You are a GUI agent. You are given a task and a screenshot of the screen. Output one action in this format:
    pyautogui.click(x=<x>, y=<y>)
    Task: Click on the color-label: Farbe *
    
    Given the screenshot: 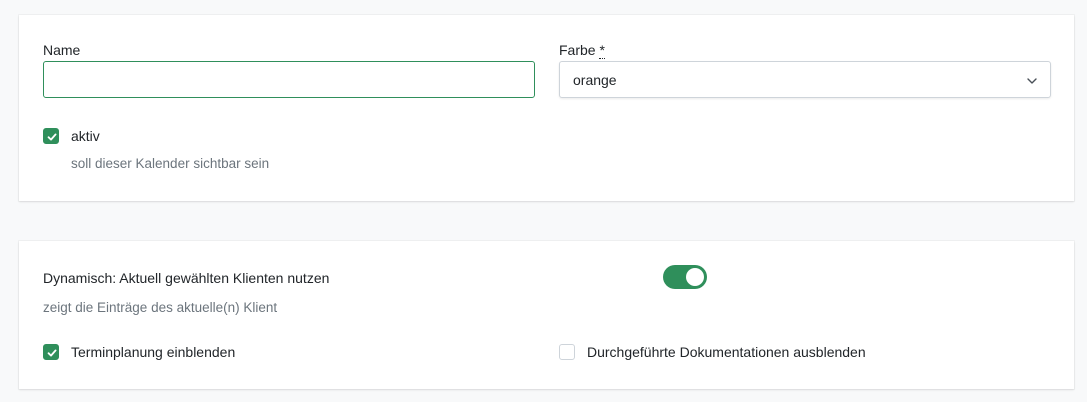 What is the action you would take?
    pyautogui.click(x=582, y=50)
    